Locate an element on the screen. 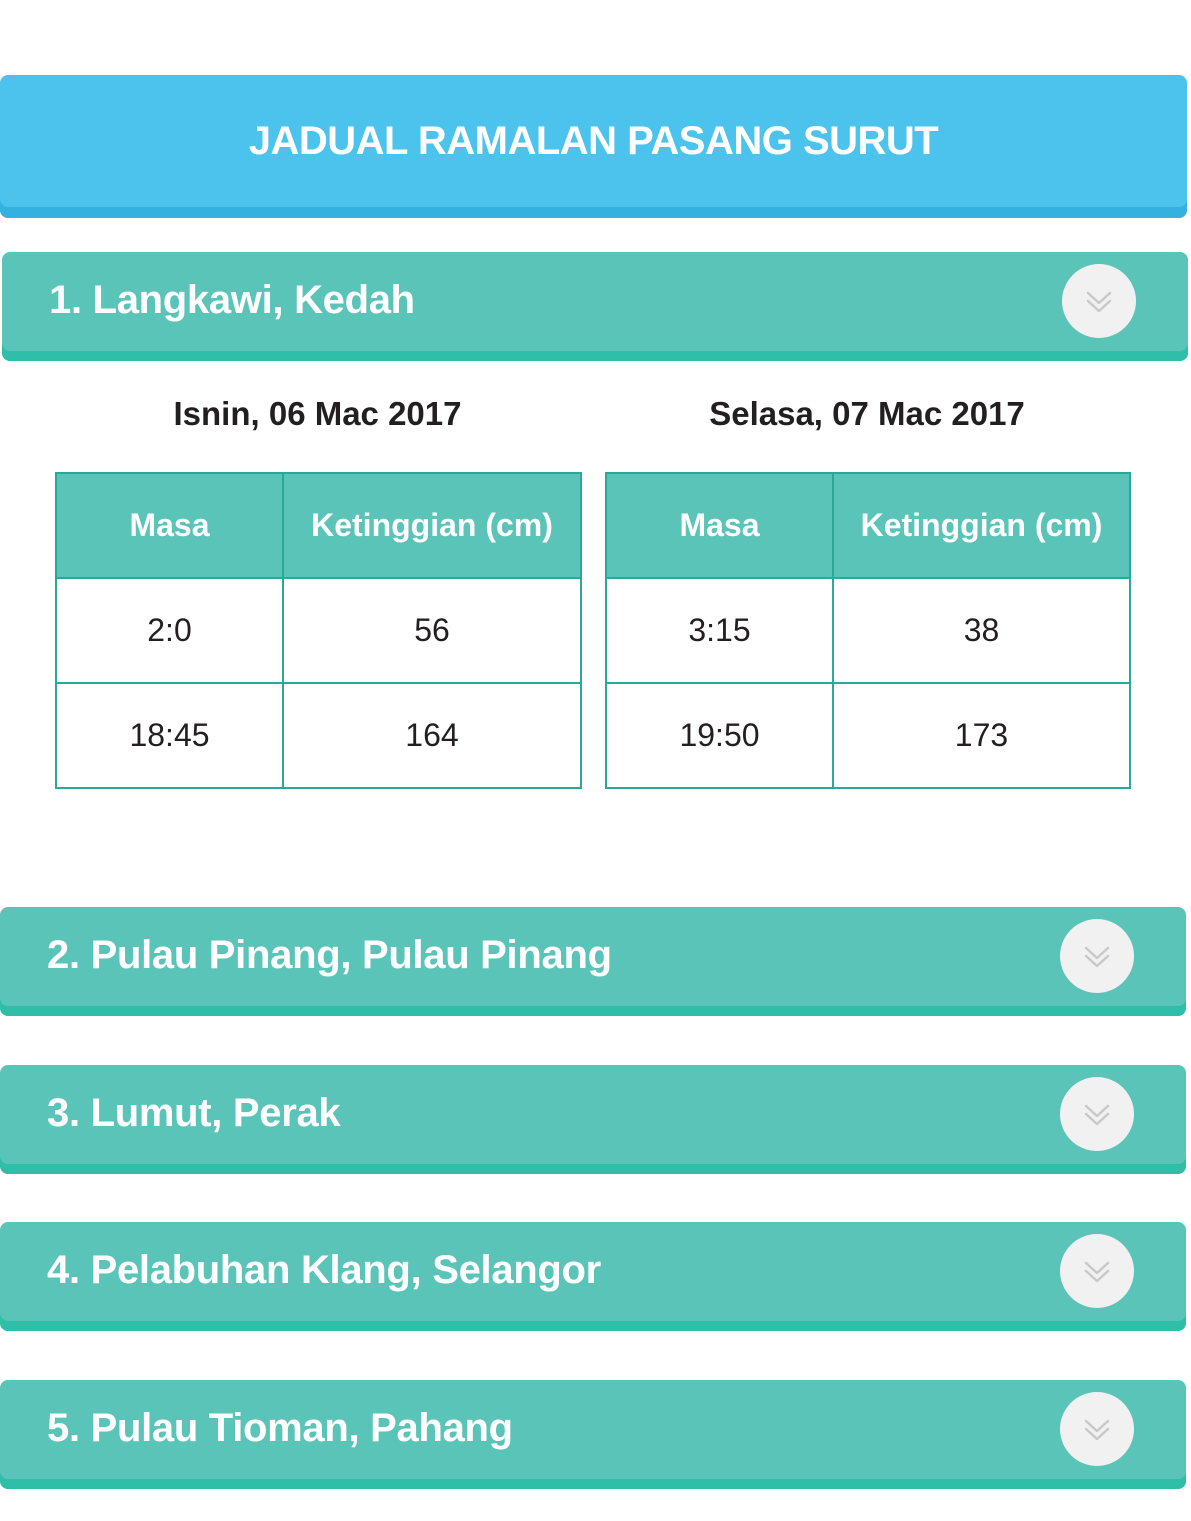 The width and height of the screenshot is (1191, 1521). accordion-item-pulau-tioman: 5. Pulau Tioman, Pahang is located at coordinates (593, 1434).